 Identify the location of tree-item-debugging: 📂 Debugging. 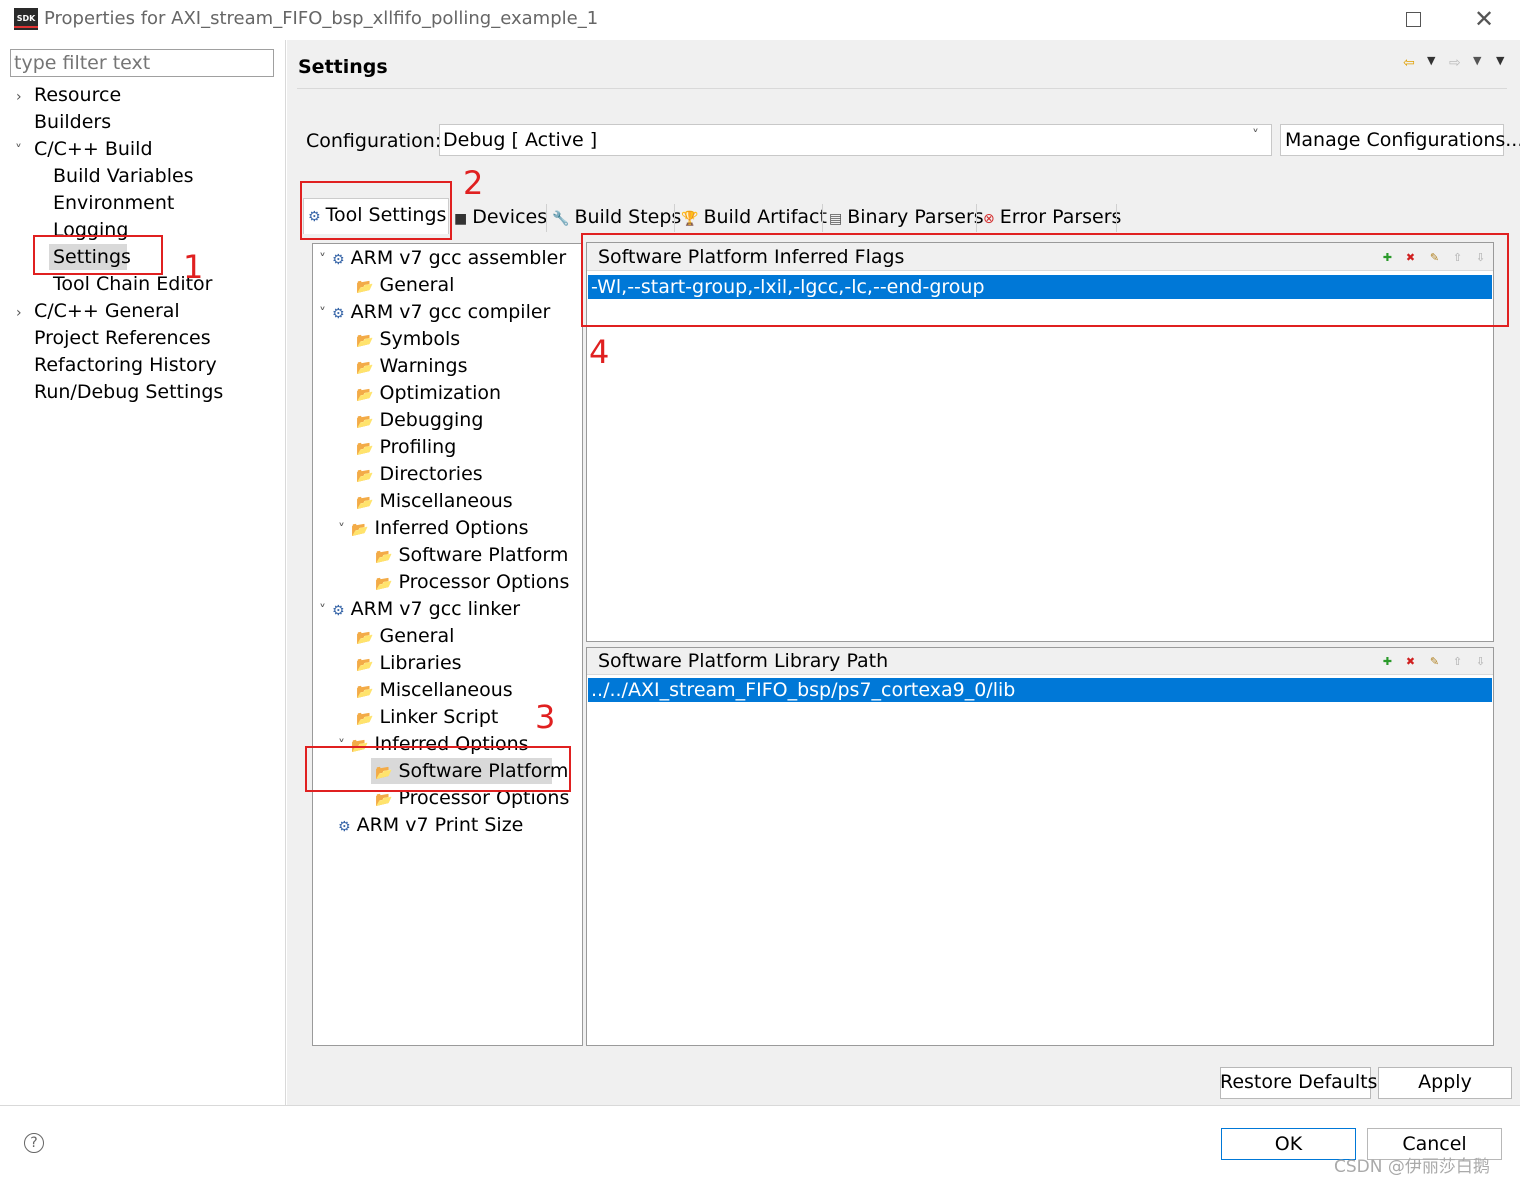
(419, 421).